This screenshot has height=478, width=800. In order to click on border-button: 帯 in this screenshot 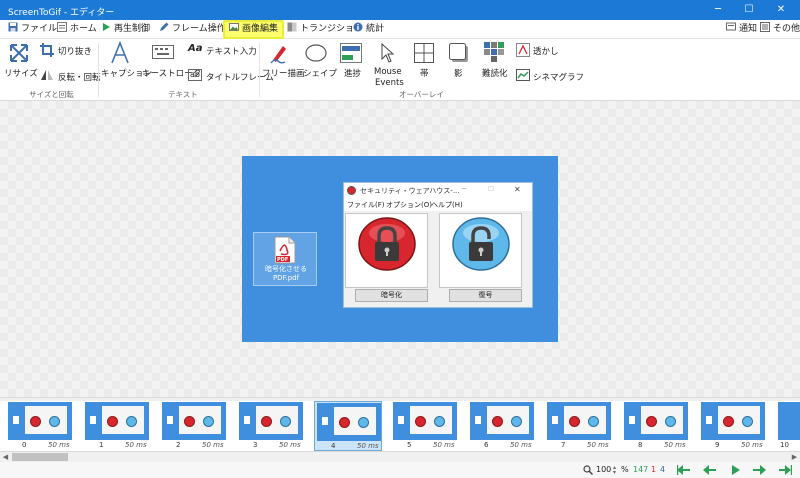, I will do `click(424, 73)`.